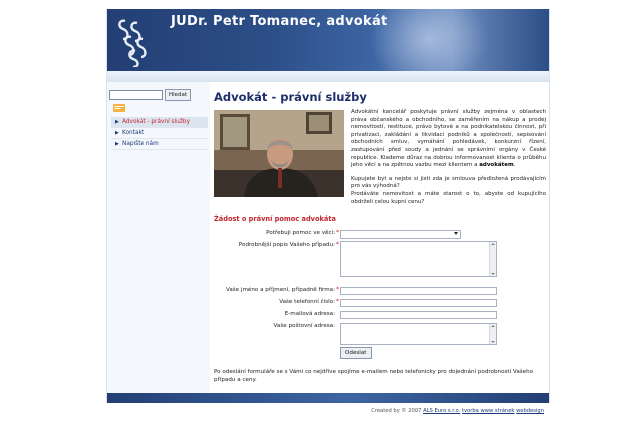 The image size is (640, 427). What do you see at coordinates (300, 233) in the screenshot?
I see `topic-label: Potřebuji pomoc ve věci:` at bounding box center [300, 233].